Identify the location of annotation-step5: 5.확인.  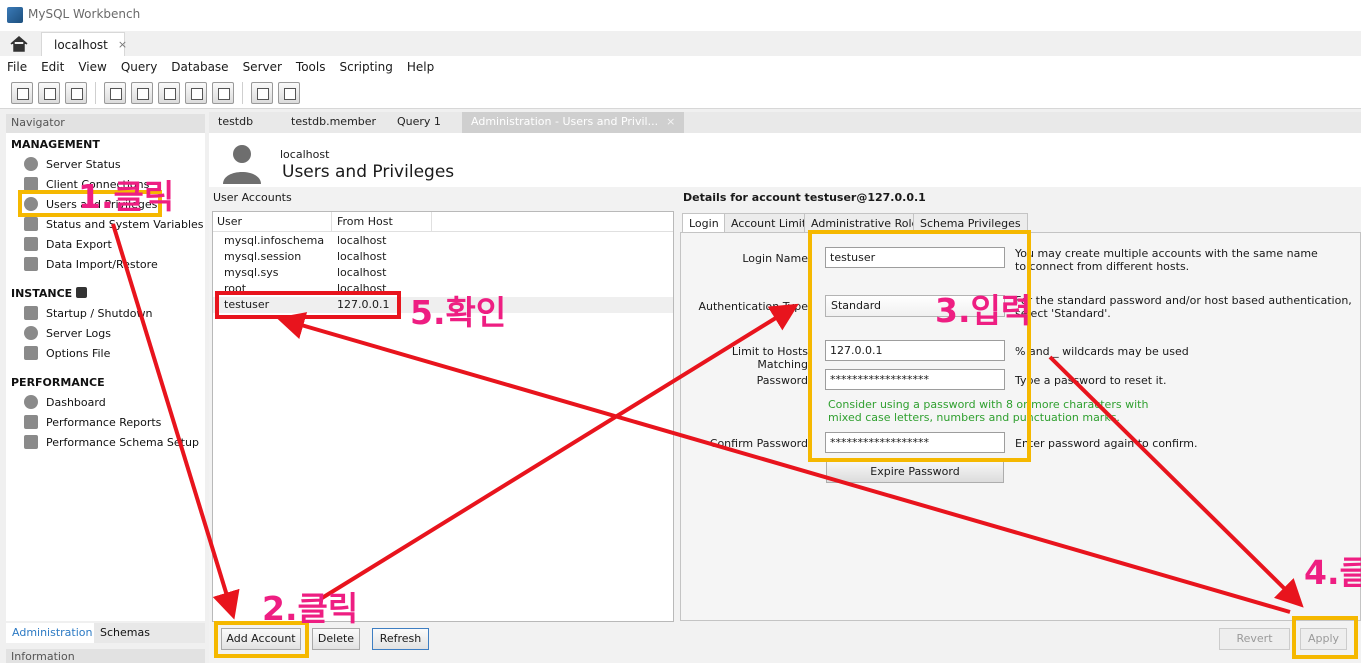
(458, 312).